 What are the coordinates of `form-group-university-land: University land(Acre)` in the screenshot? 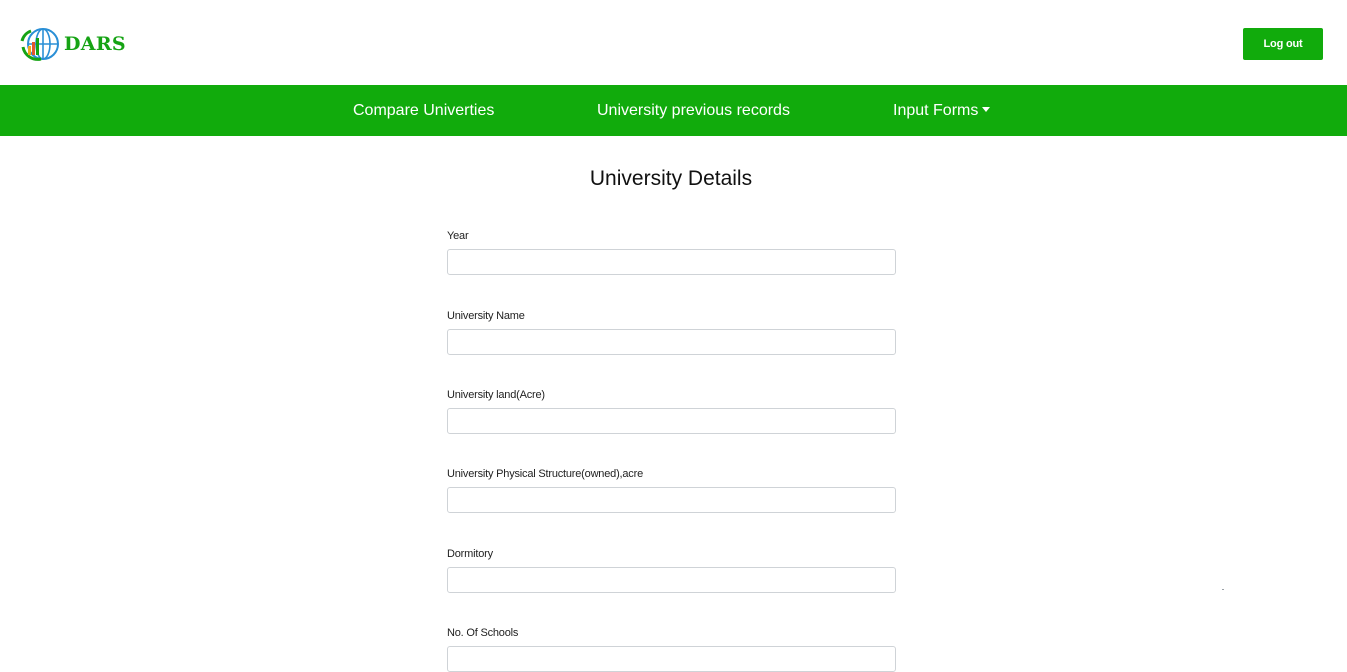 It's located at (671, 411).